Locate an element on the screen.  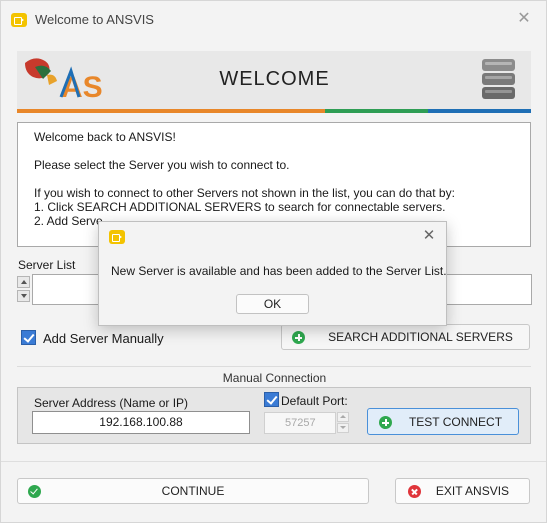
server-stack-icon is located at coordinates (498, 79).